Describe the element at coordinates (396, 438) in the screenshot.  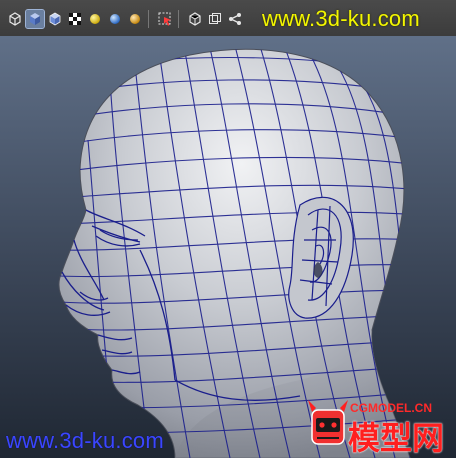
I see `logo-title: 模型网` at that location.